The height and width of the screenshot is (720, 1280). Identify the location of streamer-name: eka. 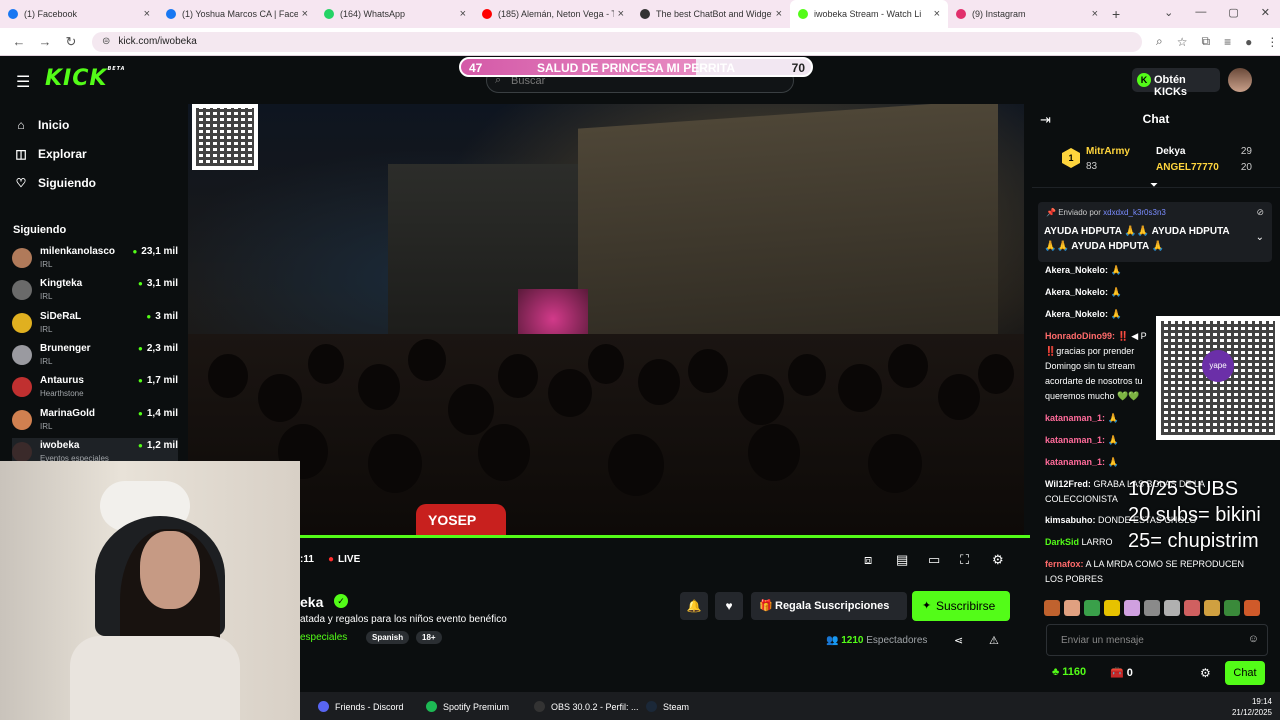
(311, 602).